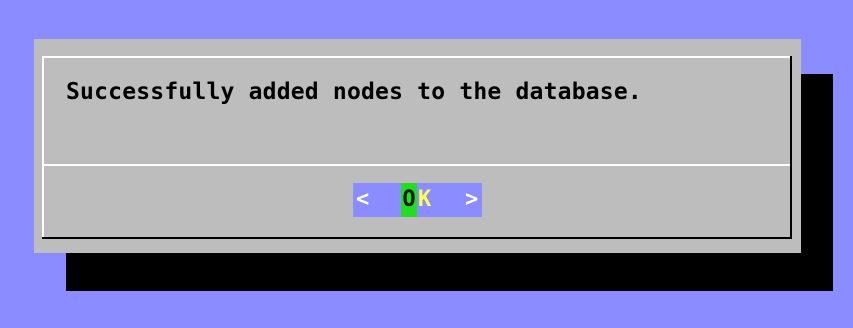 This screenshot has width=853, height=328. I want to click on ok-button-hotkey: O, so click(409, 200).